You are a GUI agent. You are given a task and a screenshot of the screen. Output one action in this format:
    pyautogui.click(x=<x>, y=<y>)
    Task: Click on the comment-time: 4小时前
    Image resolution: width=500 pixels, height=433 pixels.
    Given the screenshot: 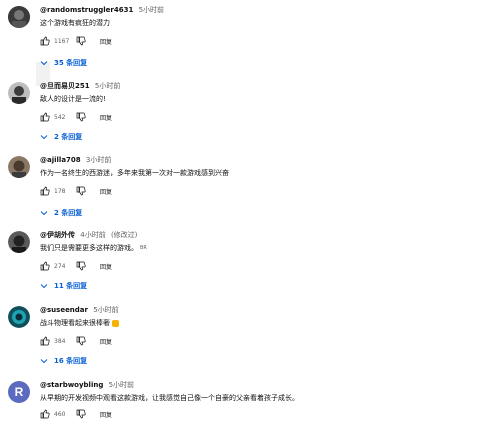 What is the action you would take?
    pyautogui.click(x=92, y=235)
    